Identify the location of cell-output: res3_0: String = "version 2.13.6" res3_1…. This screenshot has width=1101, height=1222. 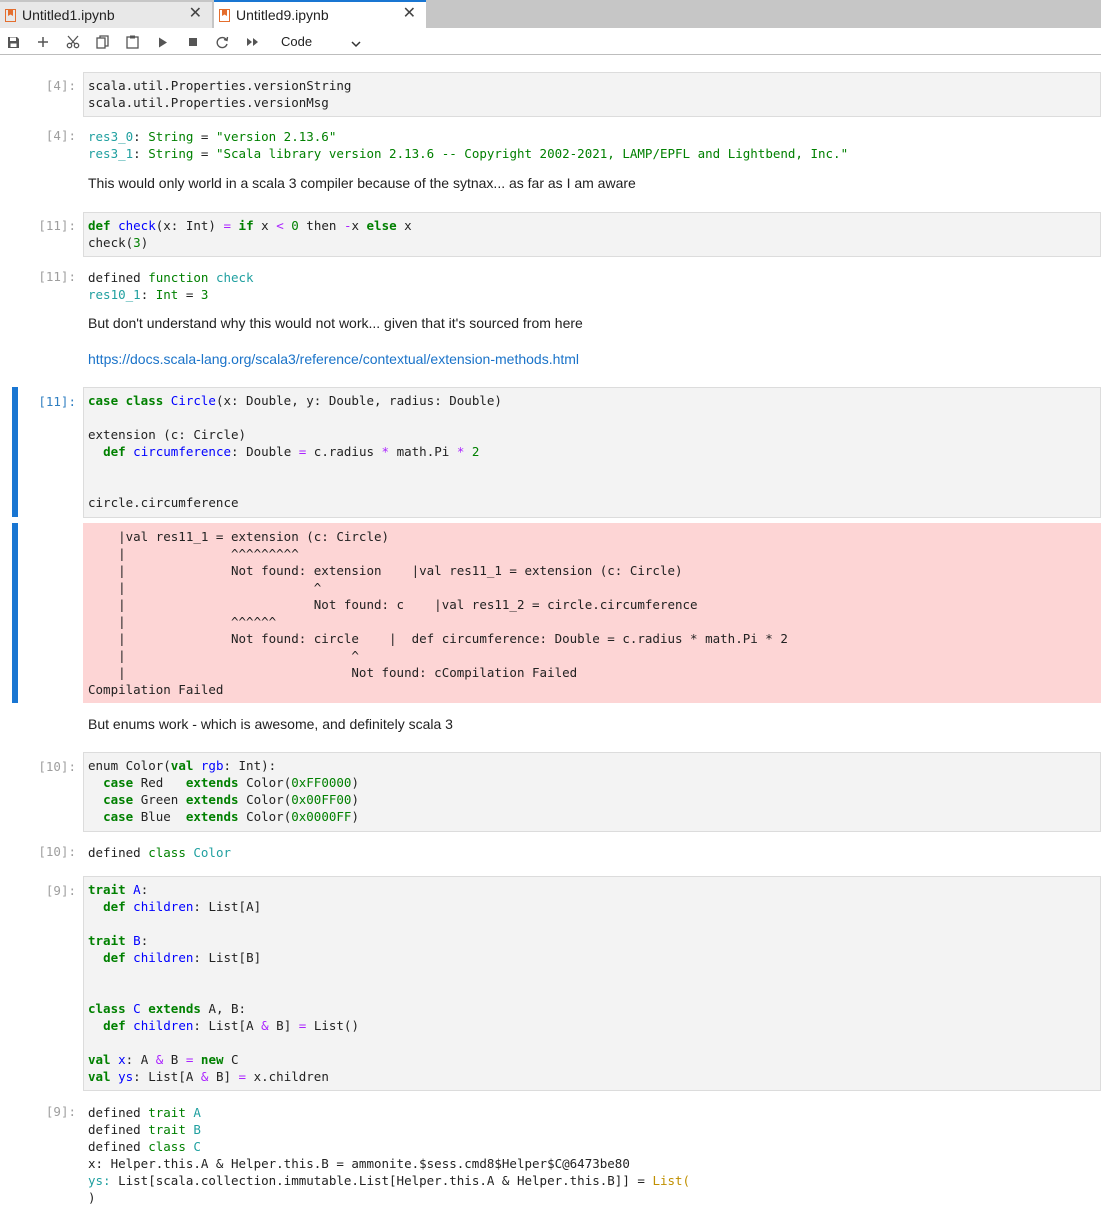
(468, 145).